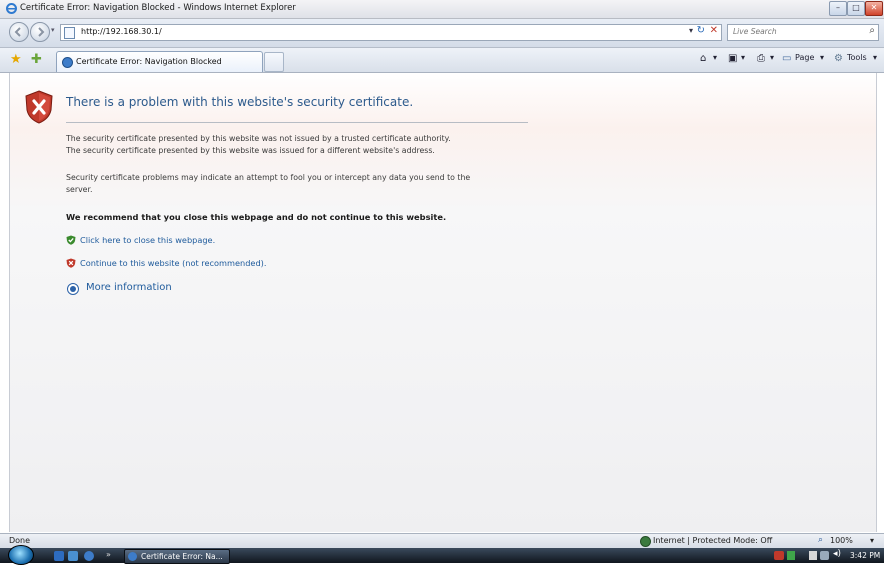 Image resolution: width=884 pixels, height=565 pixels. What do you see at coordinates (391, 32) in the screenshot?
I see `address-bar: http://192.168.30.1/ ▾ ↻ ✕` at bounding box center [391, 32].